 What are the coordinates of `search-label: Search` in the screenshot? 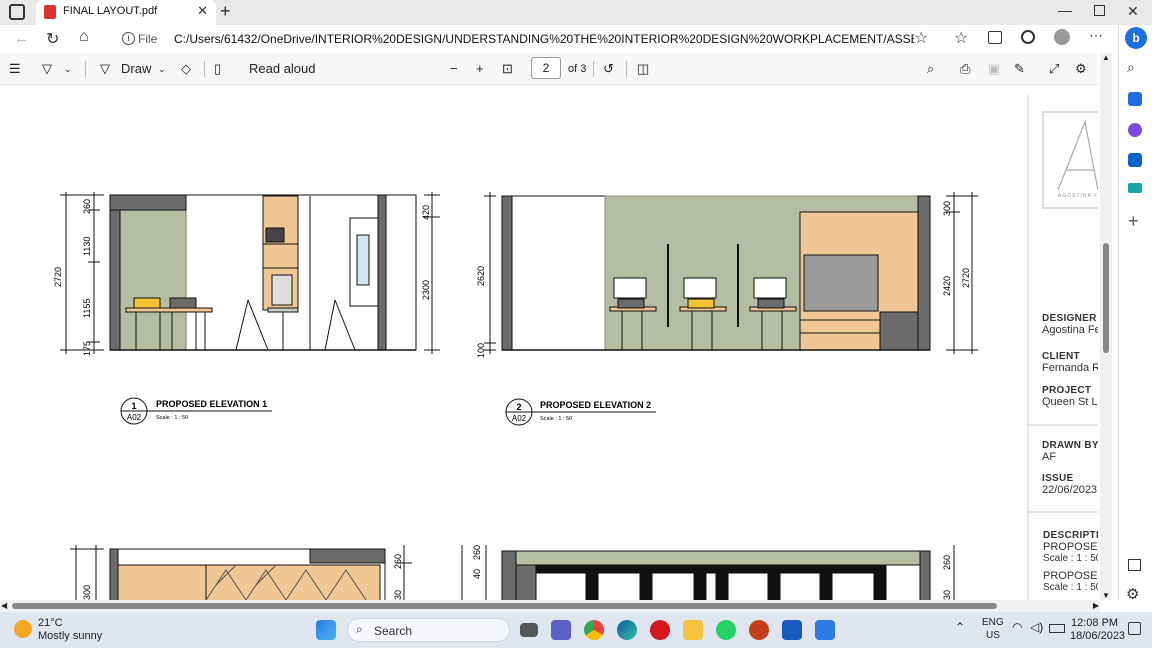 It's located at (393, 631).